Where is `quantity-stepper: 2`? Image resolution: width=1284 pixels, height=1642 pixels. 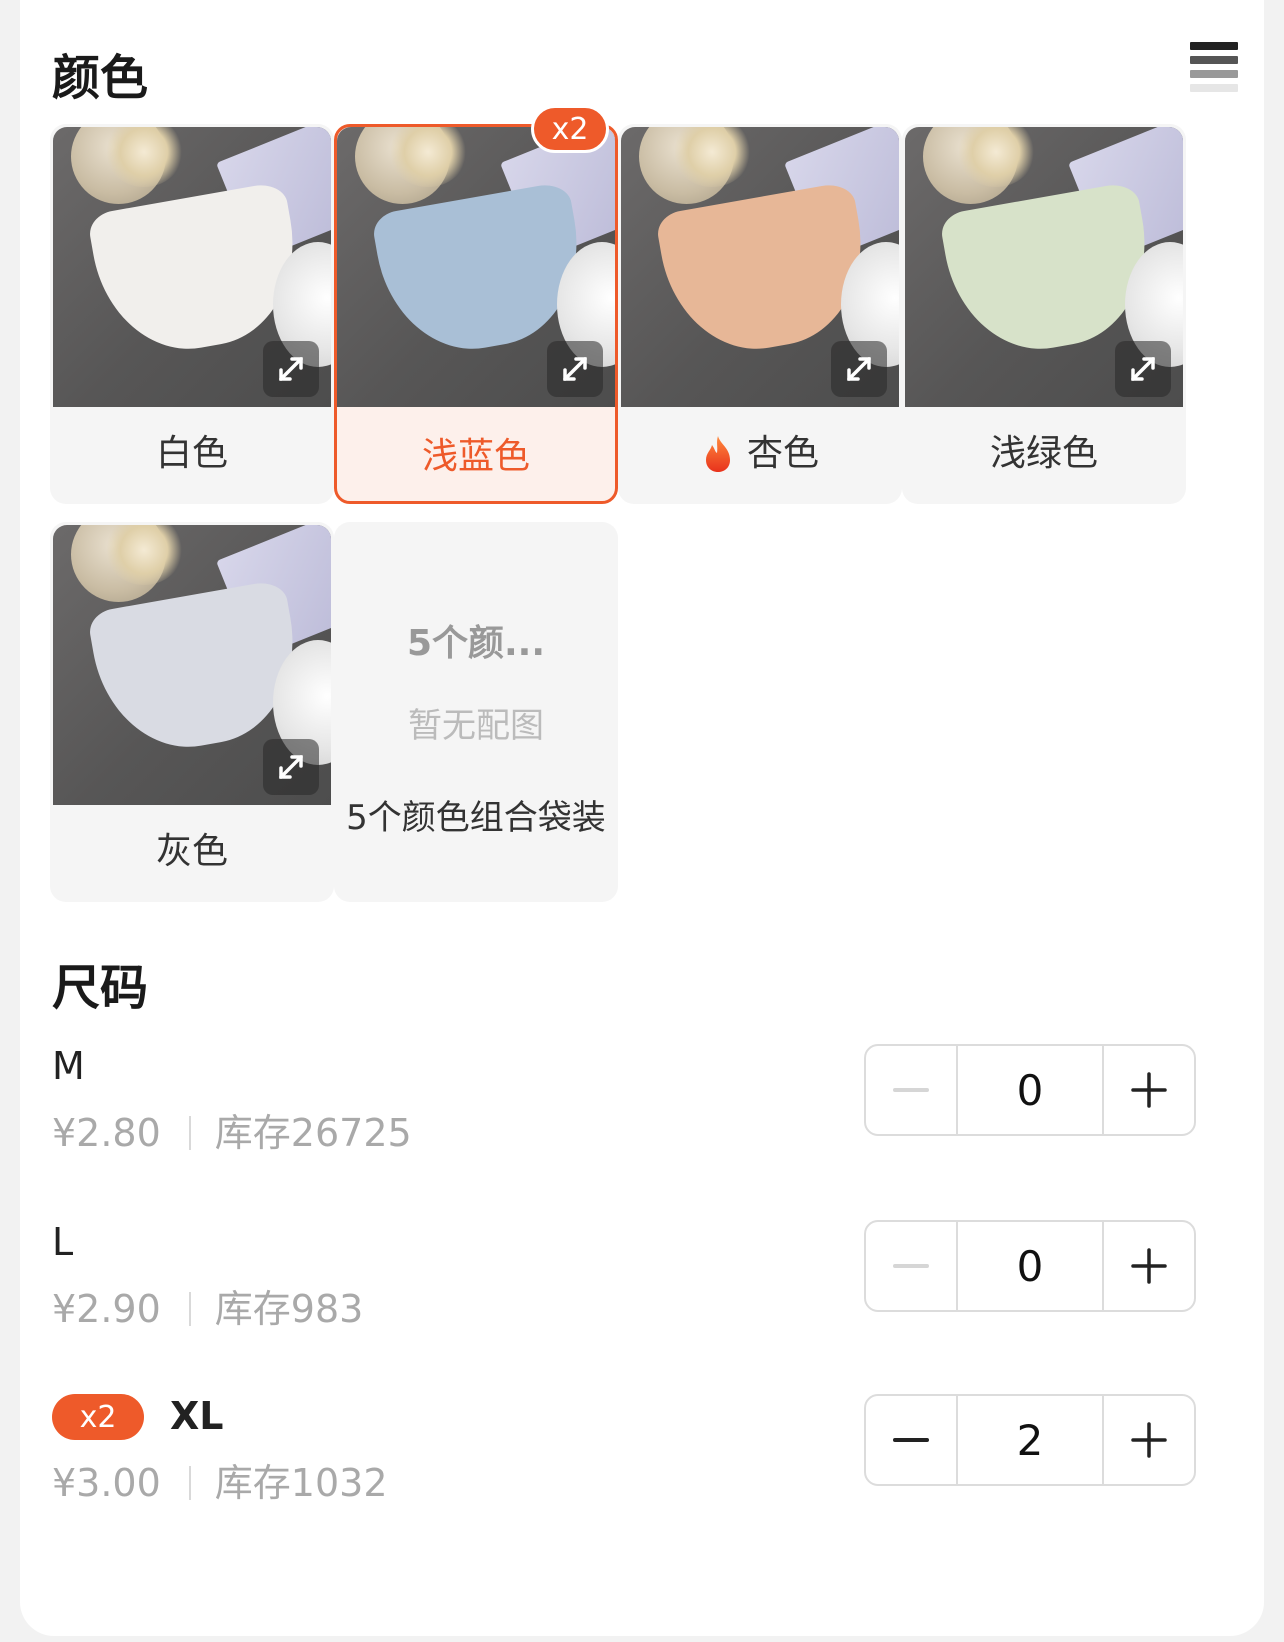
quantity-stepper: 2 is located at coordinates (1030, 1440).